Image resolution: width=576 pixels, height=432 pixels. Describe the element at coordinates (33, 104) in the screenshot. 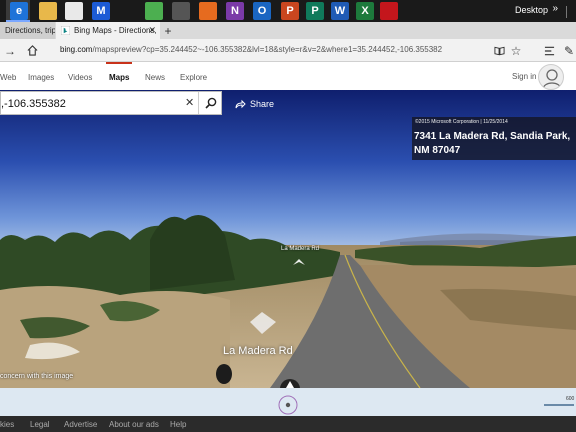

I see `search-input: ,-106.355382` at that location.